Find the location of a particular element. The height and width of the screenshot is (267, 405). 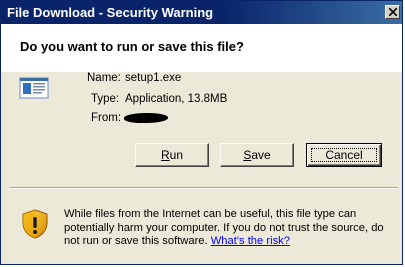

cancel-button: Cancel is located at coordinates (344, 155).